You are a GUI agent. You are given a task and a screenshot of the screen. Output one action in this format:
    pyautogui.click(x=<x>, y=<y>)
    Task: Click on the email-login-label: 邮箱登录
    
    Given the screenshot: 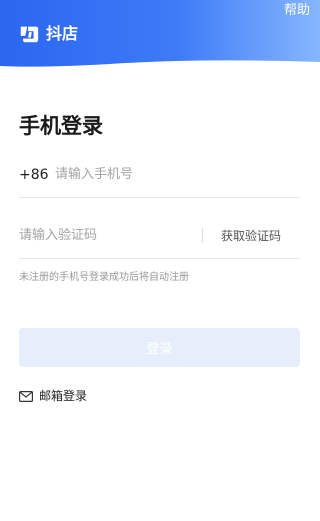 What is the action you would take?
    pyautogui.click(x=63, y=396)
    